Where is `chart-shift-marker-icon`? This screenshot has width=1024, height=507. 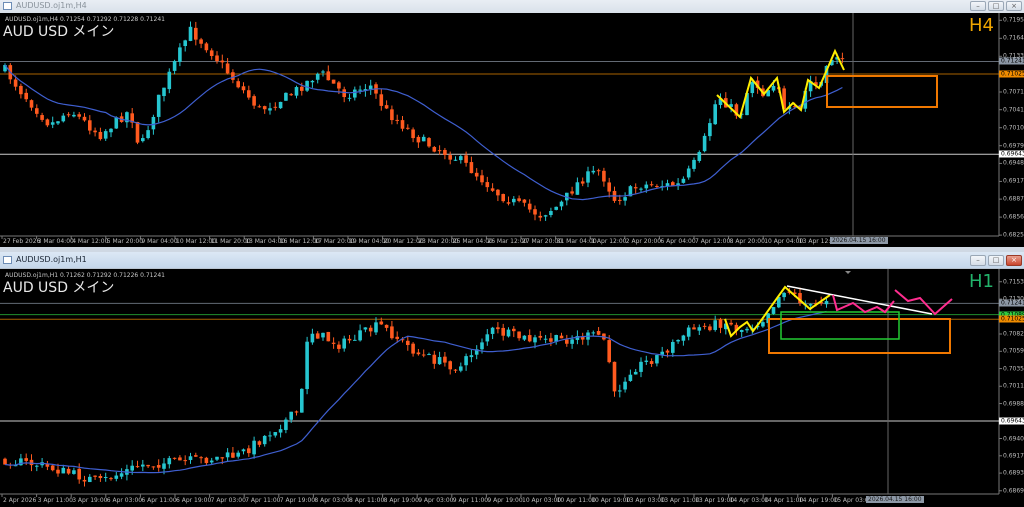
chart-shift-marker-icon is located at coordinates (848, 272).